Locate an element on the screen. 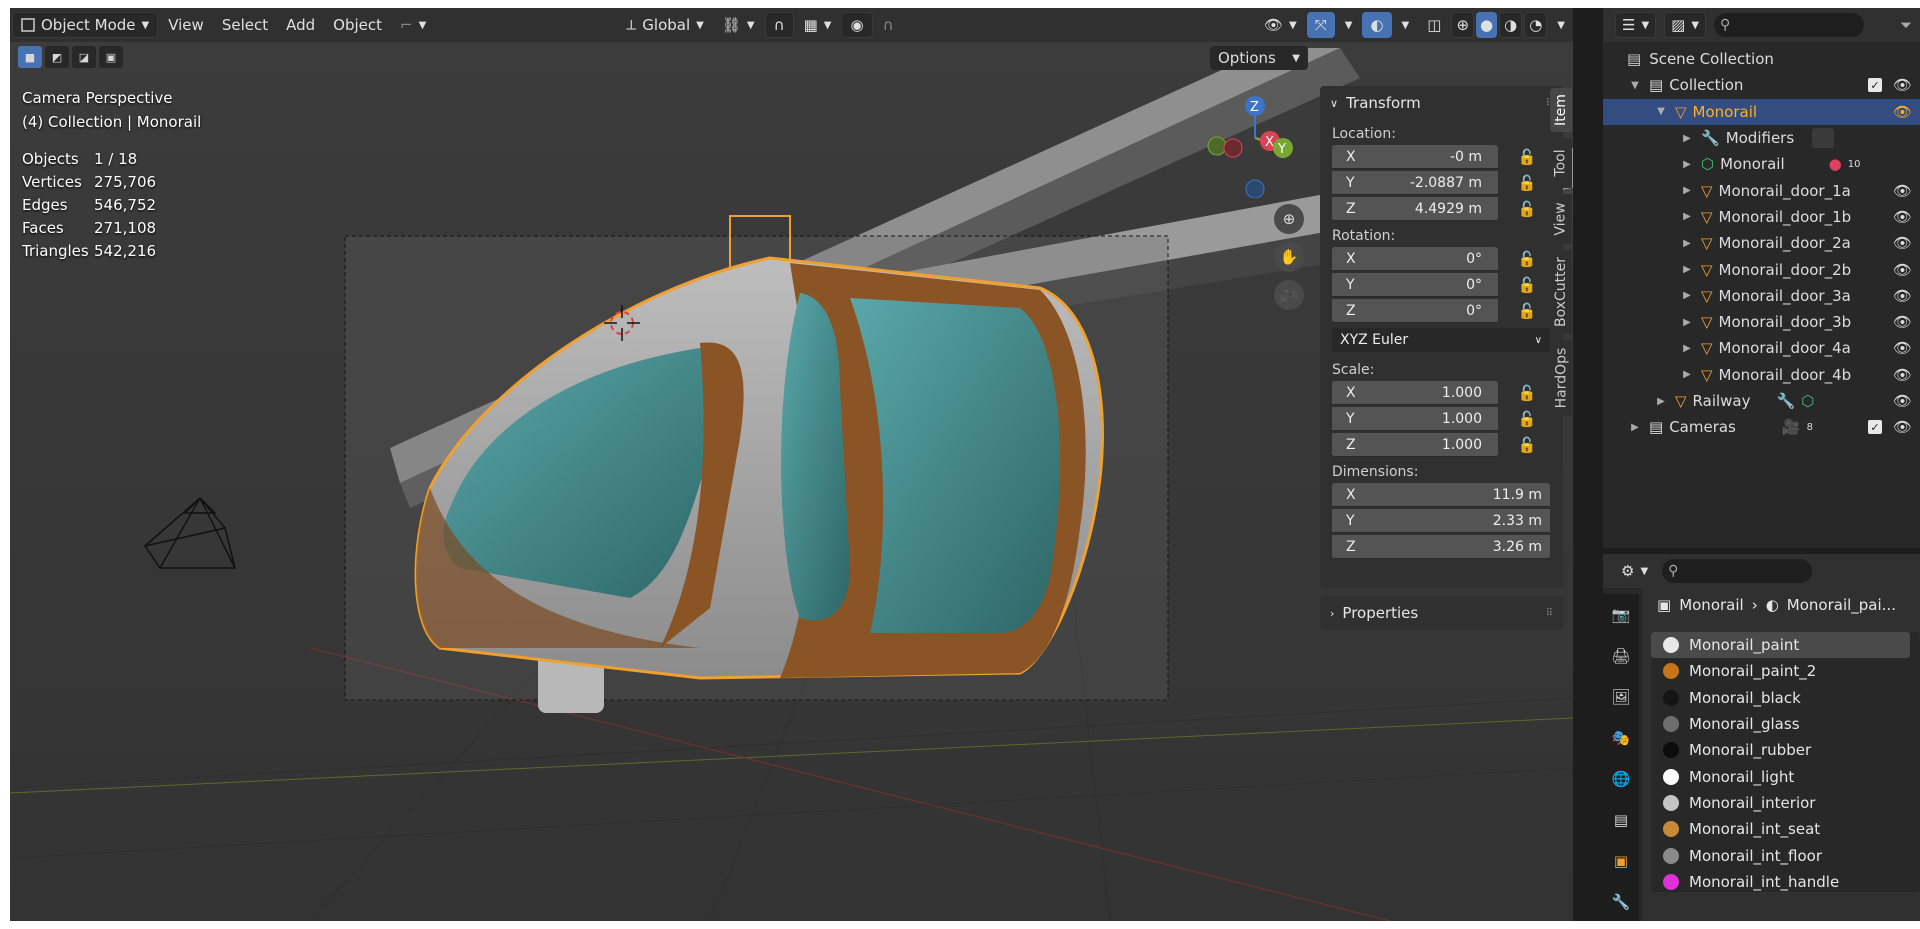  material-slot: Monorail_int_floor is located at coordinates (1780, 855).